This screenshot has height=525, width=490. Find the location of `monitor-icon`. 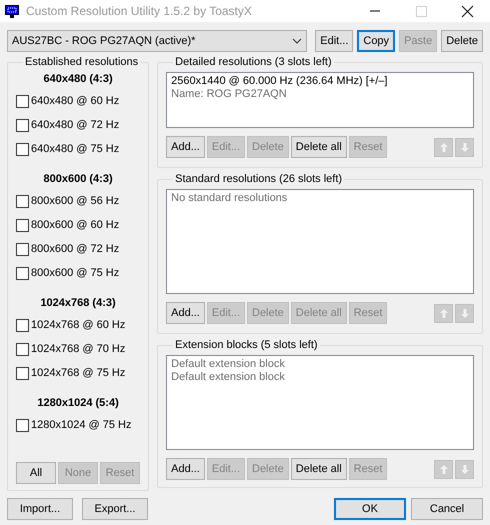

monitor-icon is located at coordinates (12, 11).